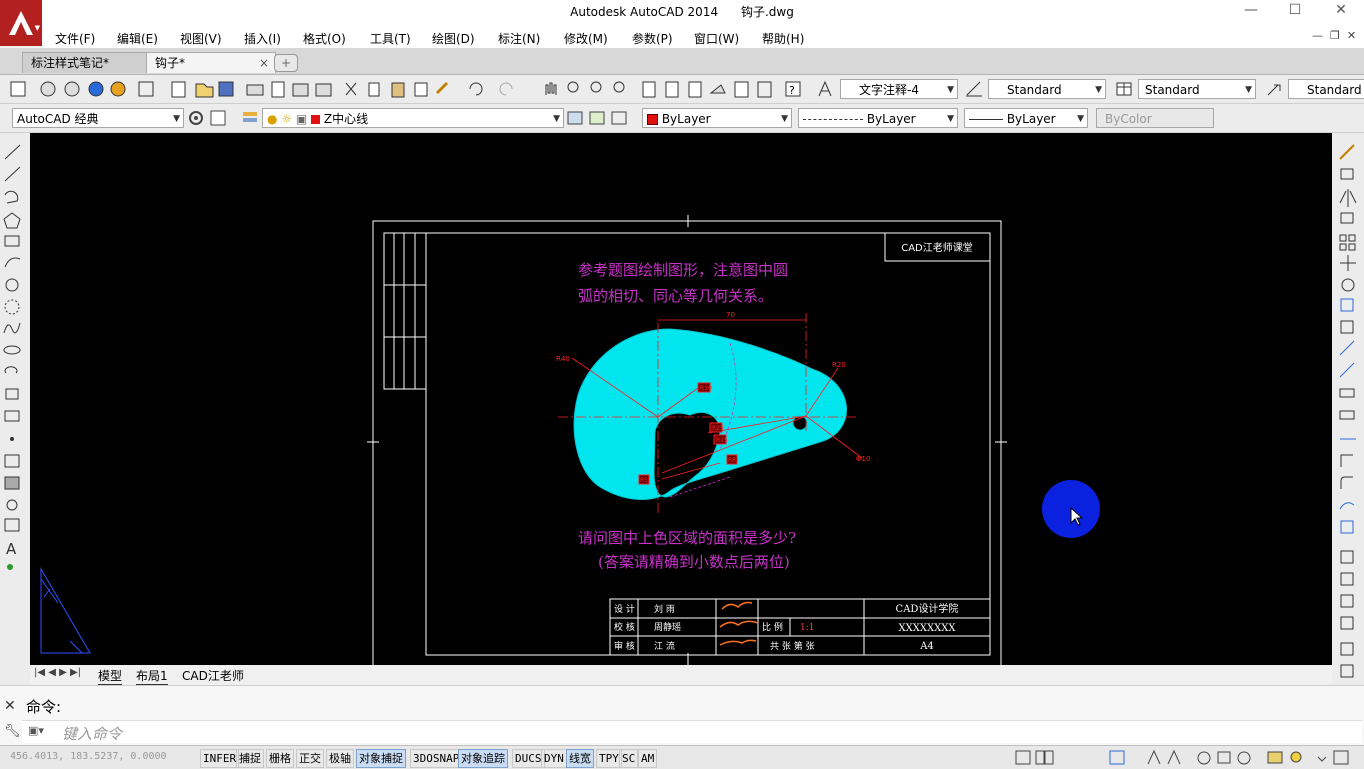 The width and height of the screenshot is (1364, 769). What do you see at coordinates (11, 197) in the screenshot?
I see `polyline-icon` at bounding box center [11, 197].